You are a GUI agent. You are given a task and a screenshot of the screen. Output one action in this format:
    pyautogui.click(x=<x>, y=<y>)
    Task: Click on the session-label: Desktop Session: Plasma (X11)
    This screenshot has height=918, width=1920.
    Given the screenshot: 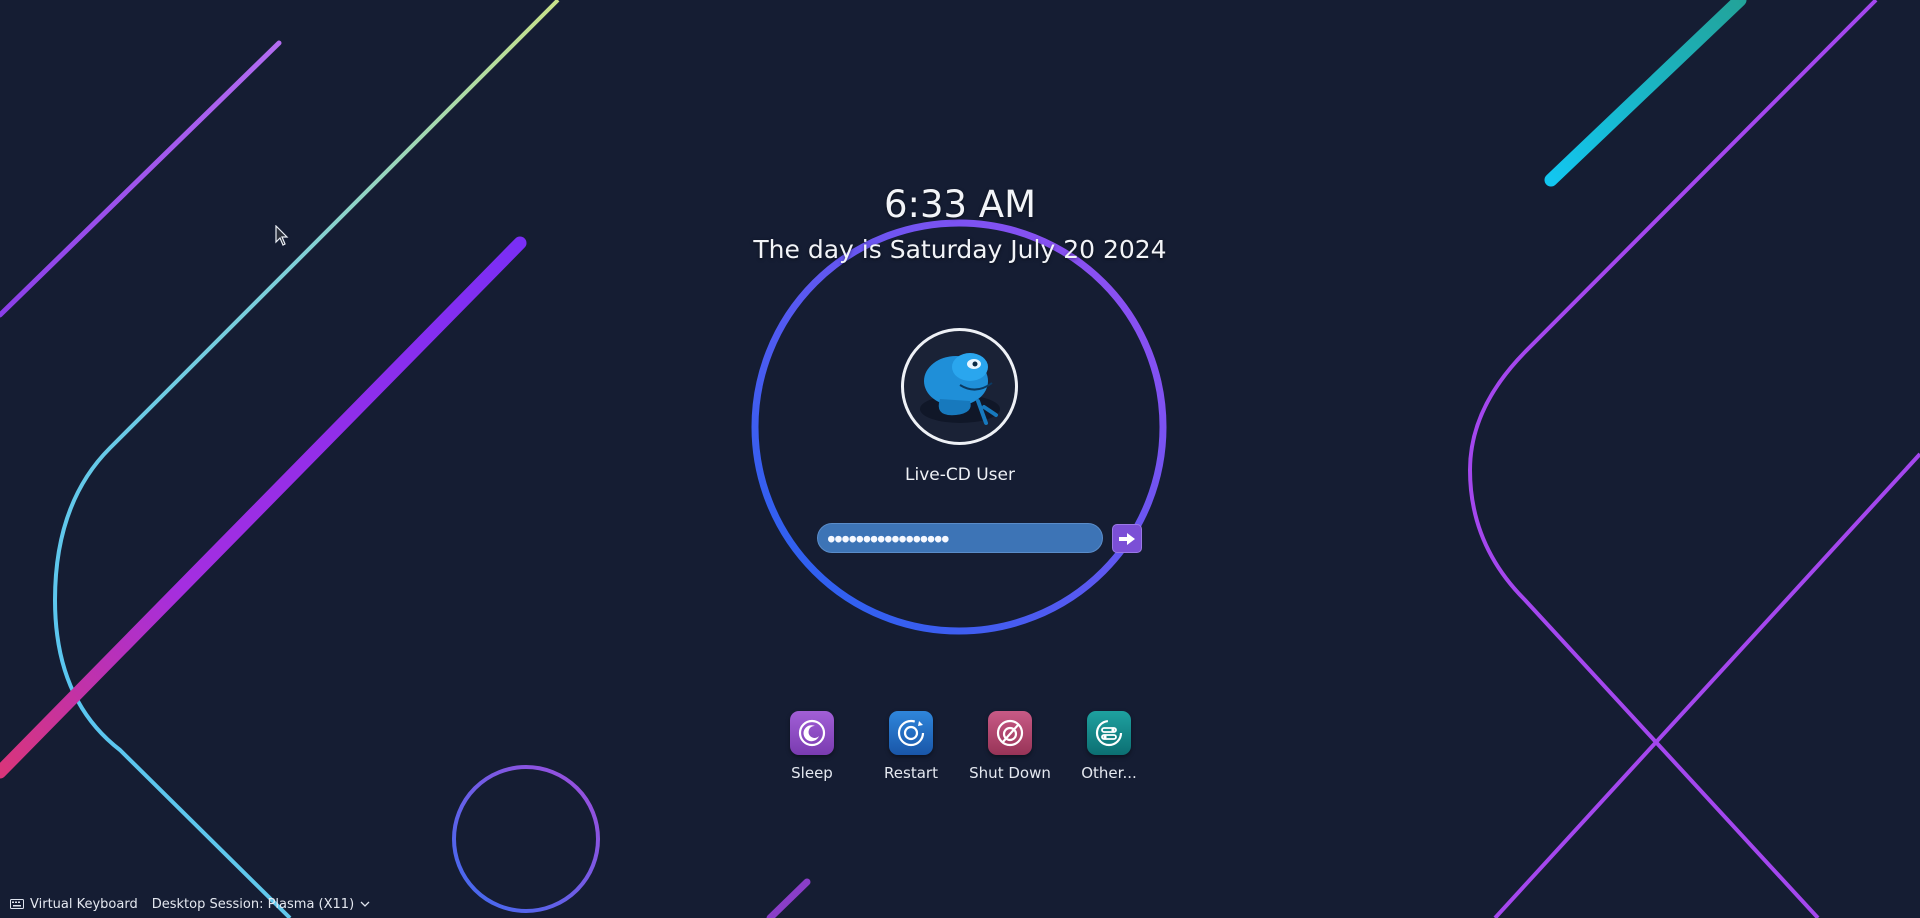 What is the action you would take?
    pyautogui.click(x=253, y=904)
    